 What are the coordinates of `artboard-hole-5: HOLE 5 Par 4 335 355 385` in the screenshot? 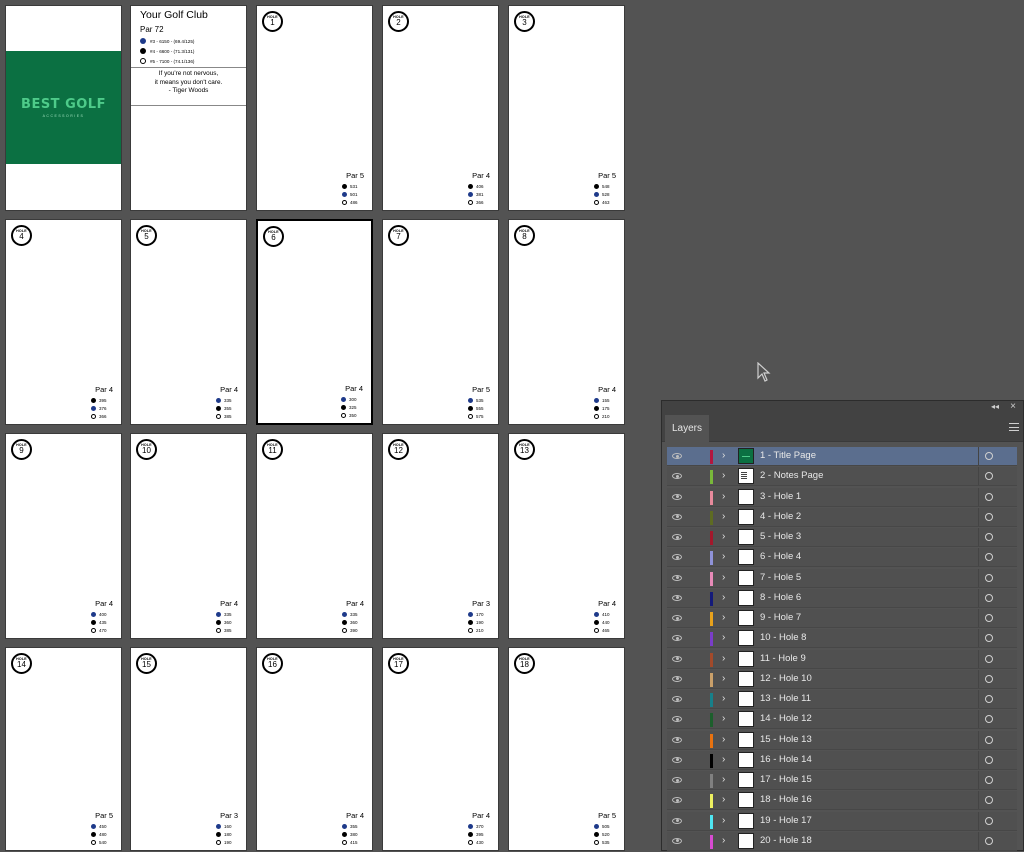 It's located at (188, 322).